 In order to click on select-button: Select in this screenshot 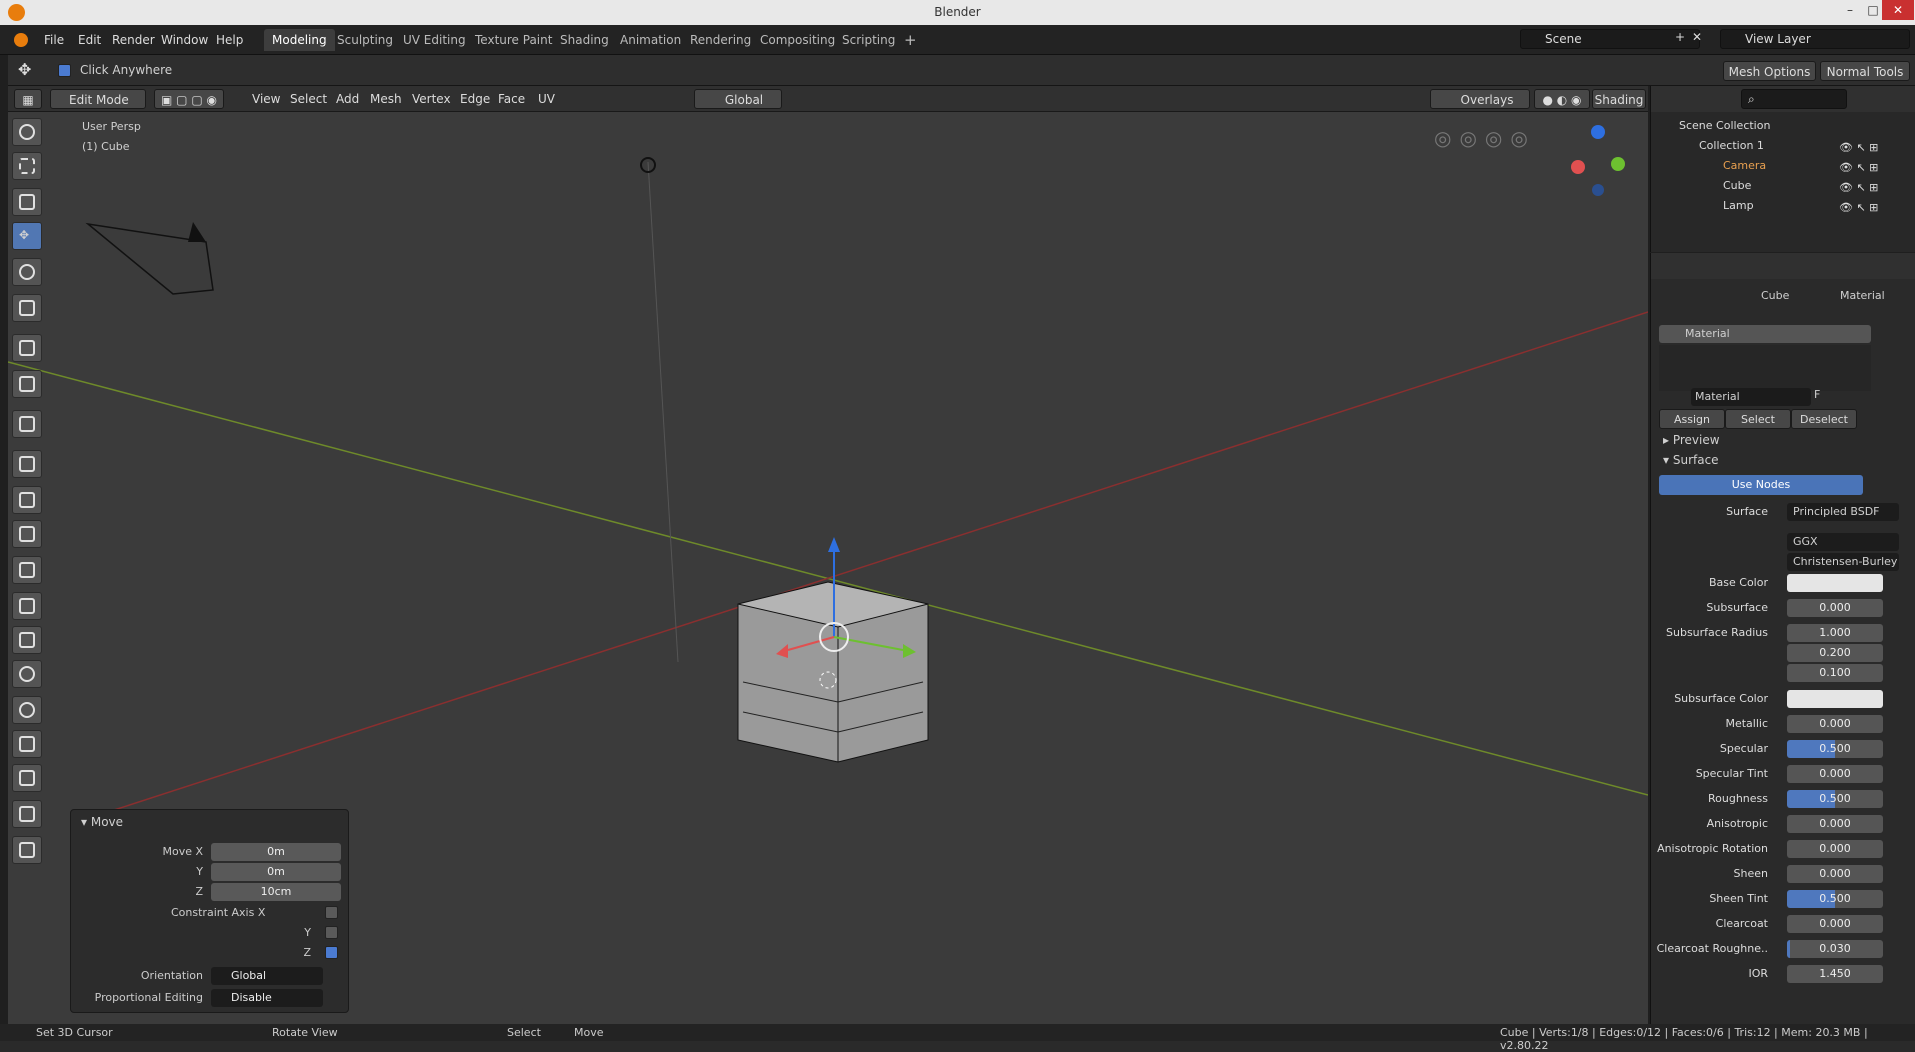, I will do `click(1758, 419)`.